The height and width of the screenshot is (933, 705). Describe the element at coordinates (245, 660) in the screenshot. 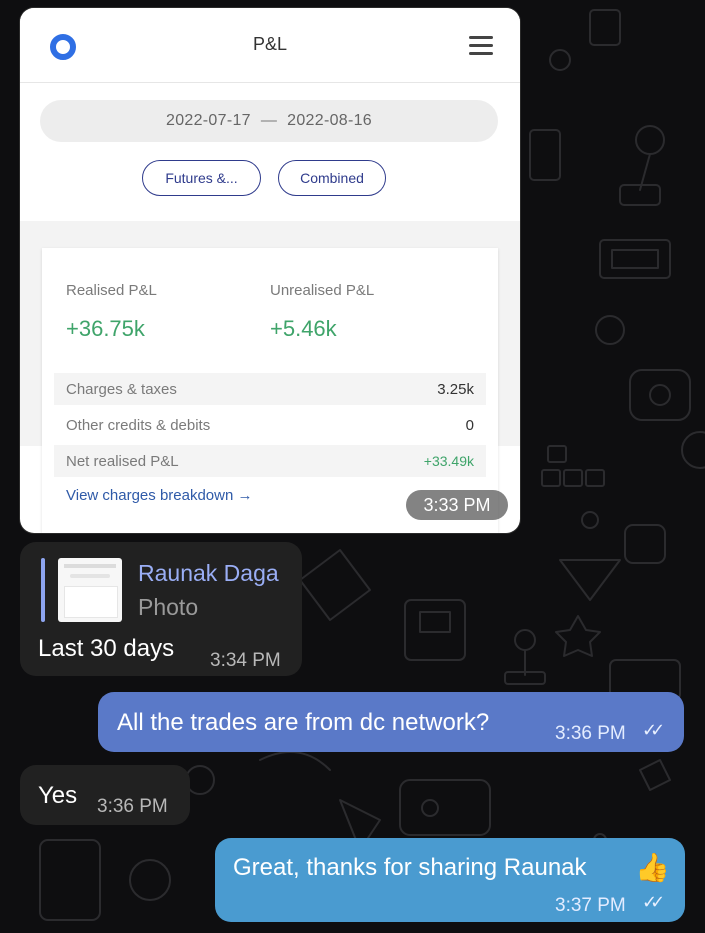

I see `message-time: 3:34 PM` at that location.